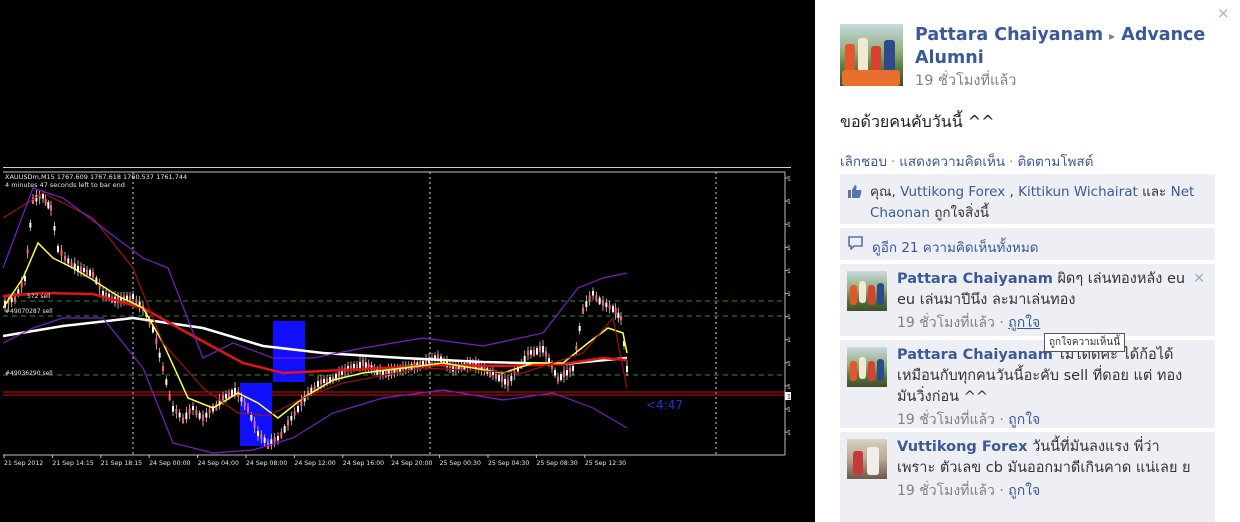 The height and width of the screenshot is (522, 1240). Describe the element at coordinates (789, 248) in the screenshot. I see `price-label: 1779.11` at that location.